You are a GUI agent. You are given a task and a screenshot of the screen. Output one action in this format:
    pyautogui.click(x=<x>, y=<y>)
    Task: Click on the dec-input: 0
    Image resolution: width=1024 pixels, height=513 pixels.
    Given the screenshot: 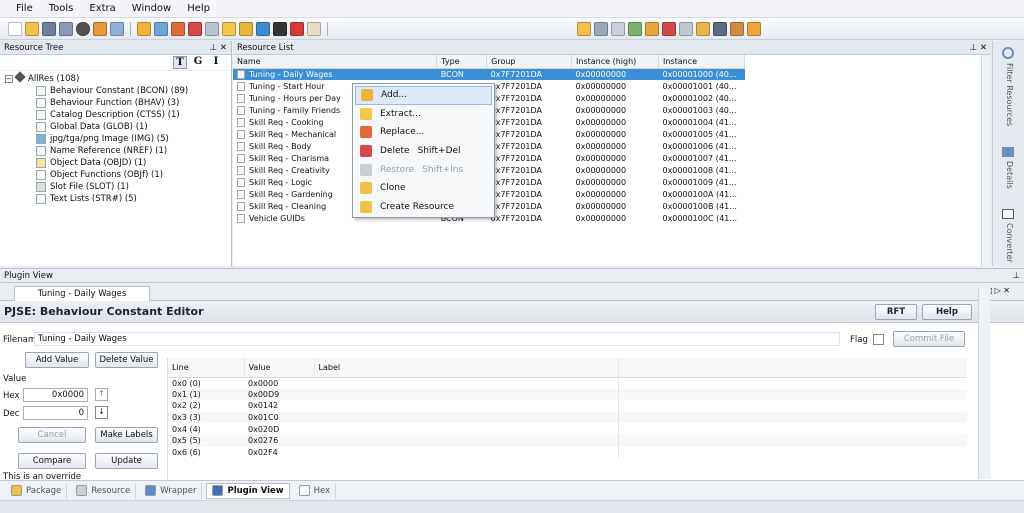 What is the action you would take?
    pyautogui.click(x=55, y=413)
    